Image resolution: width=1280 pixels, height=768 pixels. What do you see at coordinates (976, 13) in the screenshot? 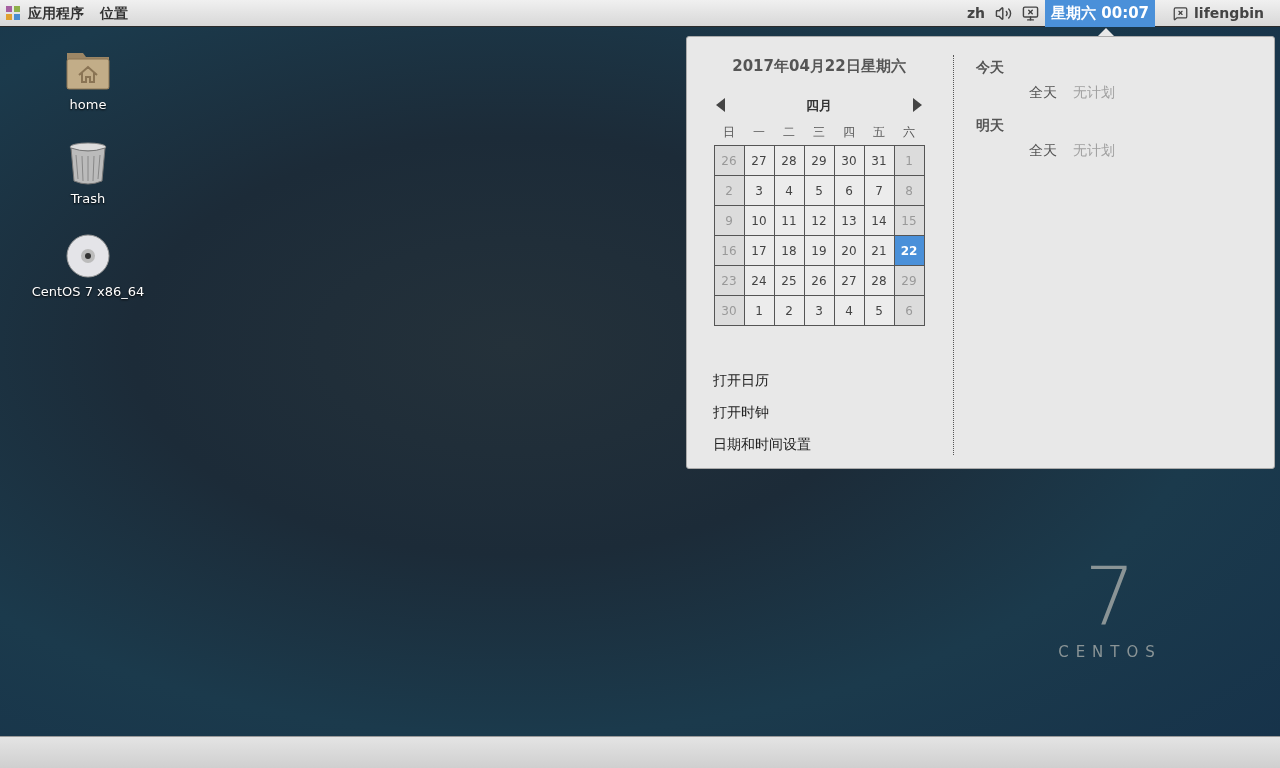
I see `language-indicator: zh` at bounding box center [976, 13].